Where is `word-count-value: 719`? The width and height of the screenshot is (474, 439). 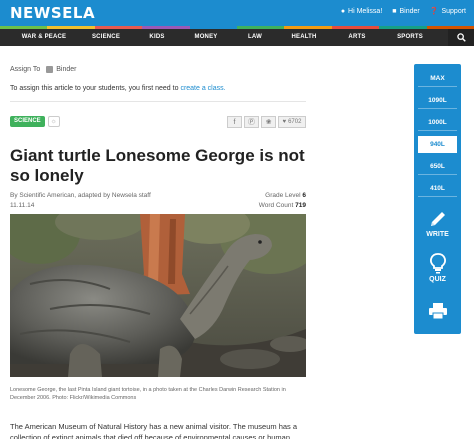 word-count-value: 719 is located at coordinates (300, 205).